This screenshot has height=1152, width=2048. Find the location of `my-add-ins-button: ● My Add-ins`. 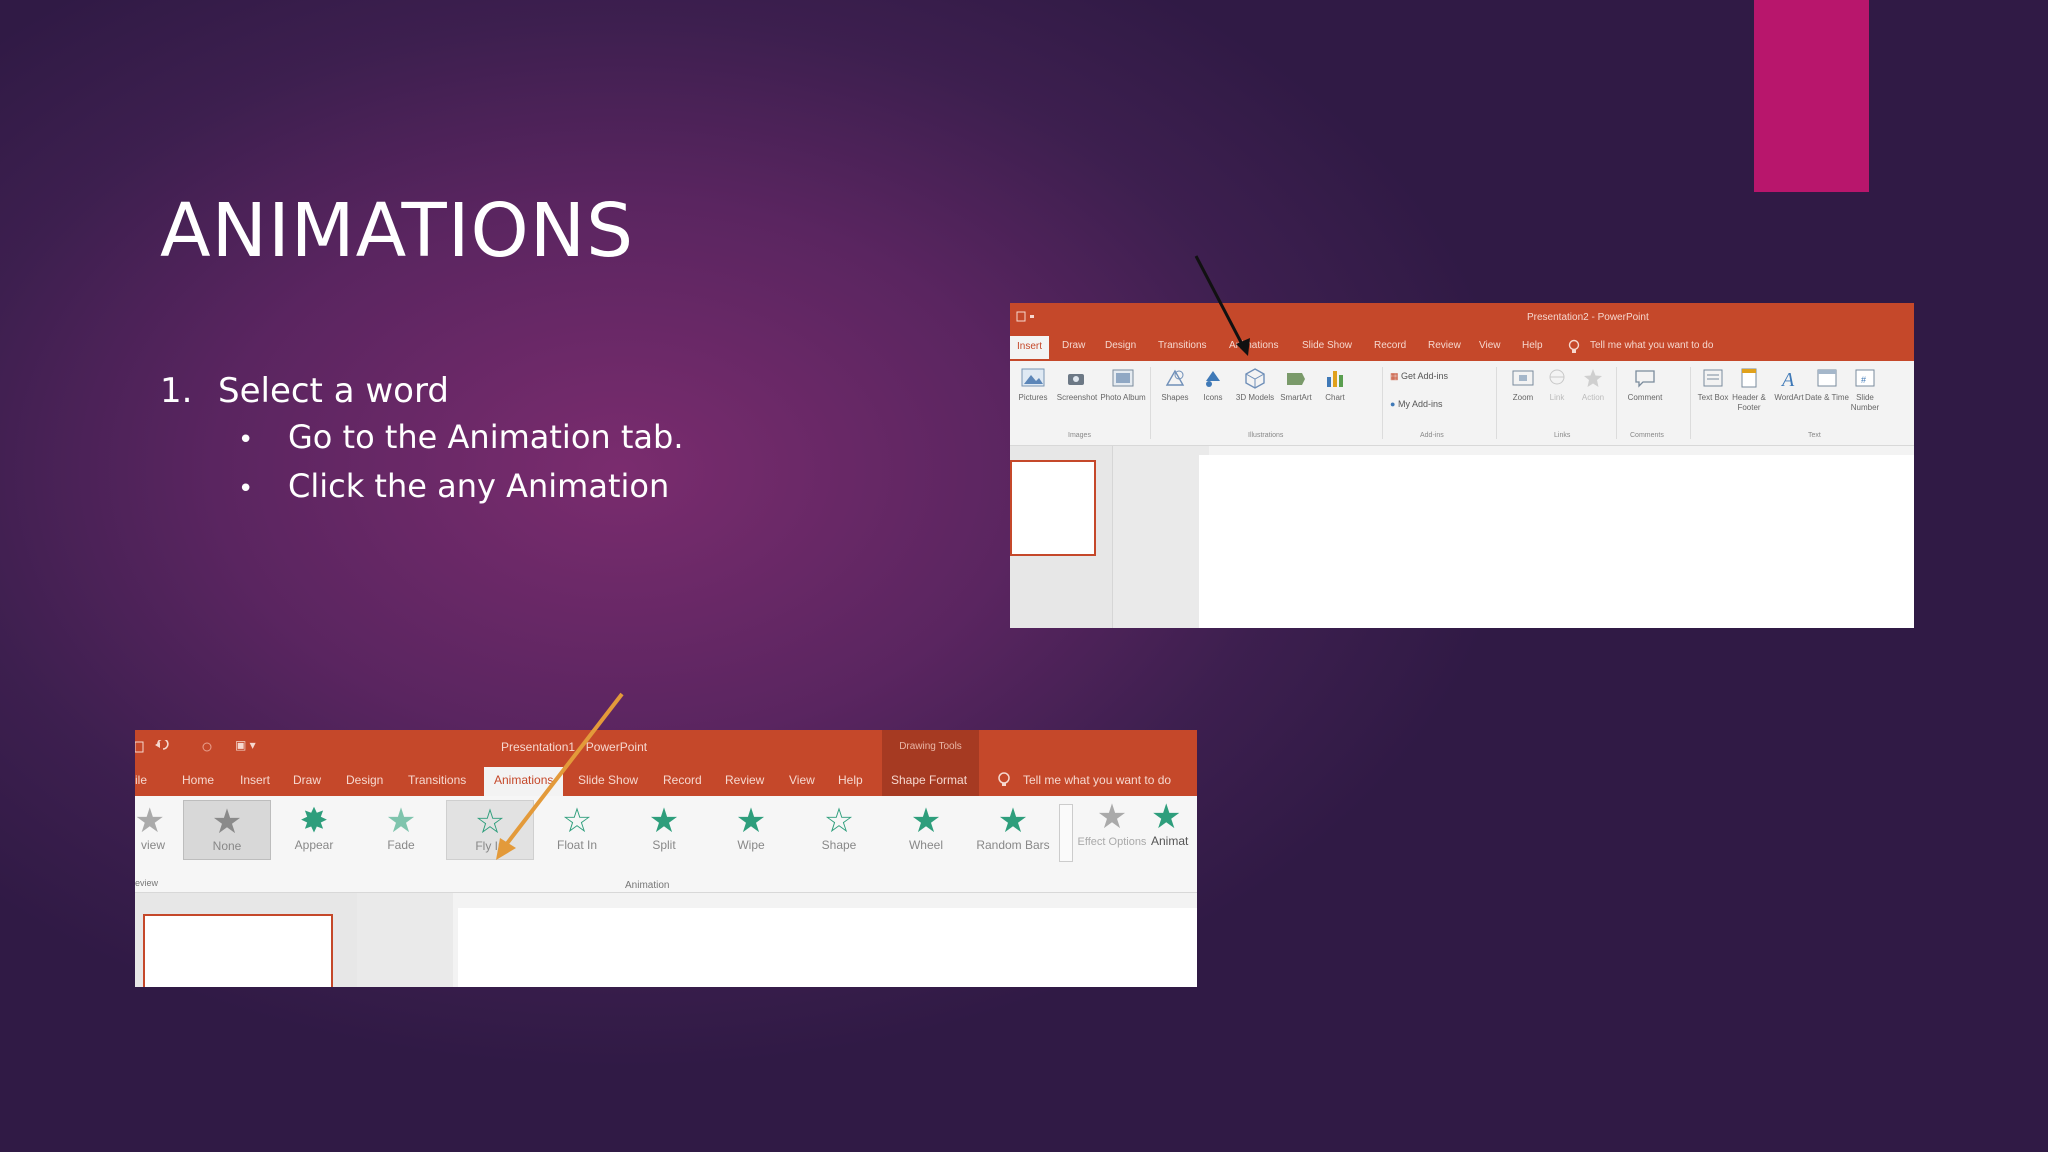

my-add-ins-button: ● My Add-ins is located at coordinates (1416, 404).